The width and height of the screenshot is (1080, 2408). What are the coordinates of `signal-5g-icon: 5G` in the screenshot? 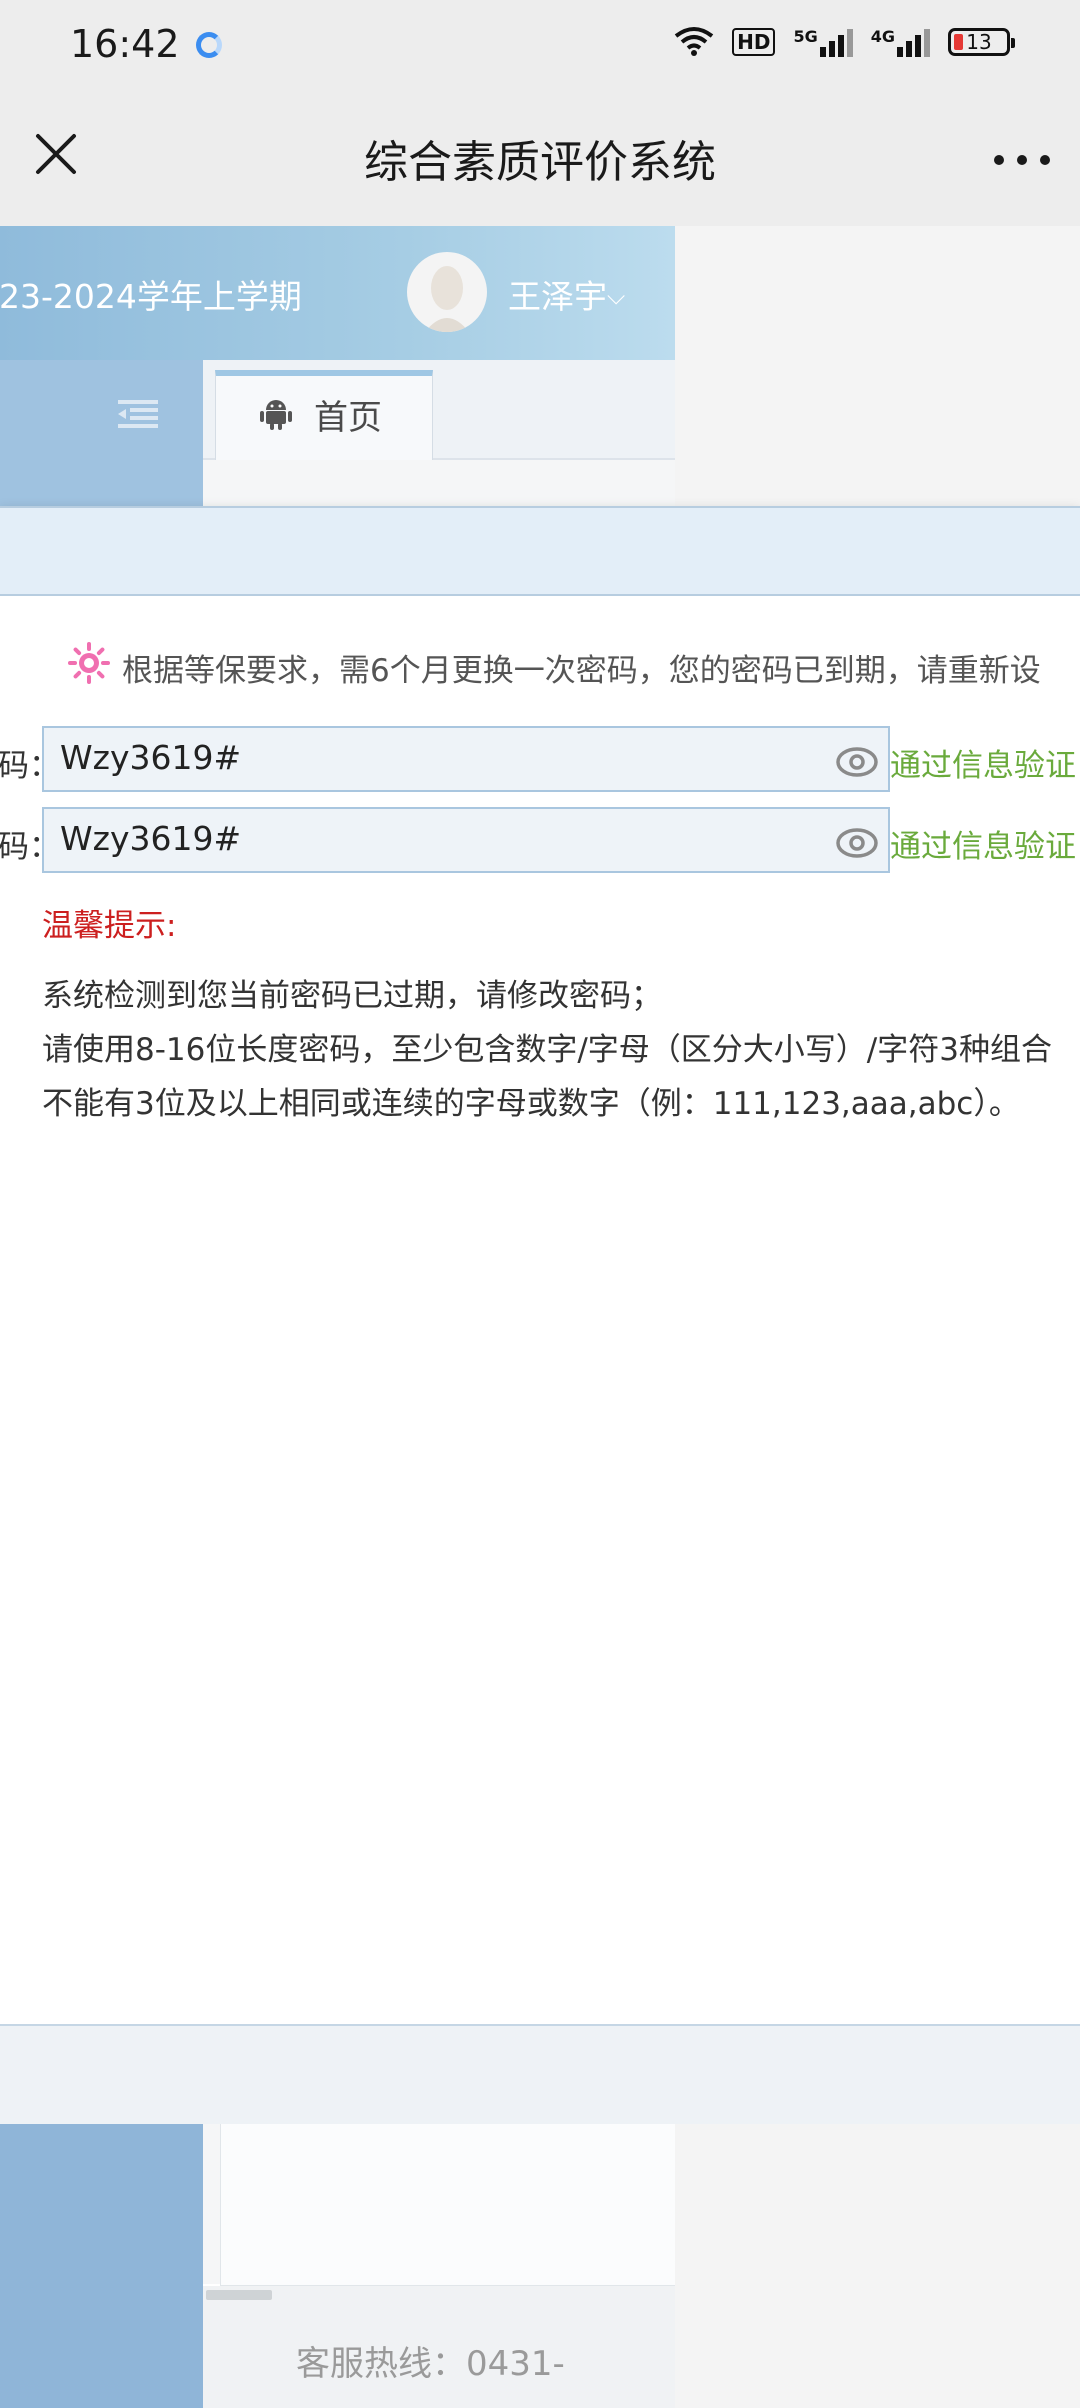 It's located at (823, 42).